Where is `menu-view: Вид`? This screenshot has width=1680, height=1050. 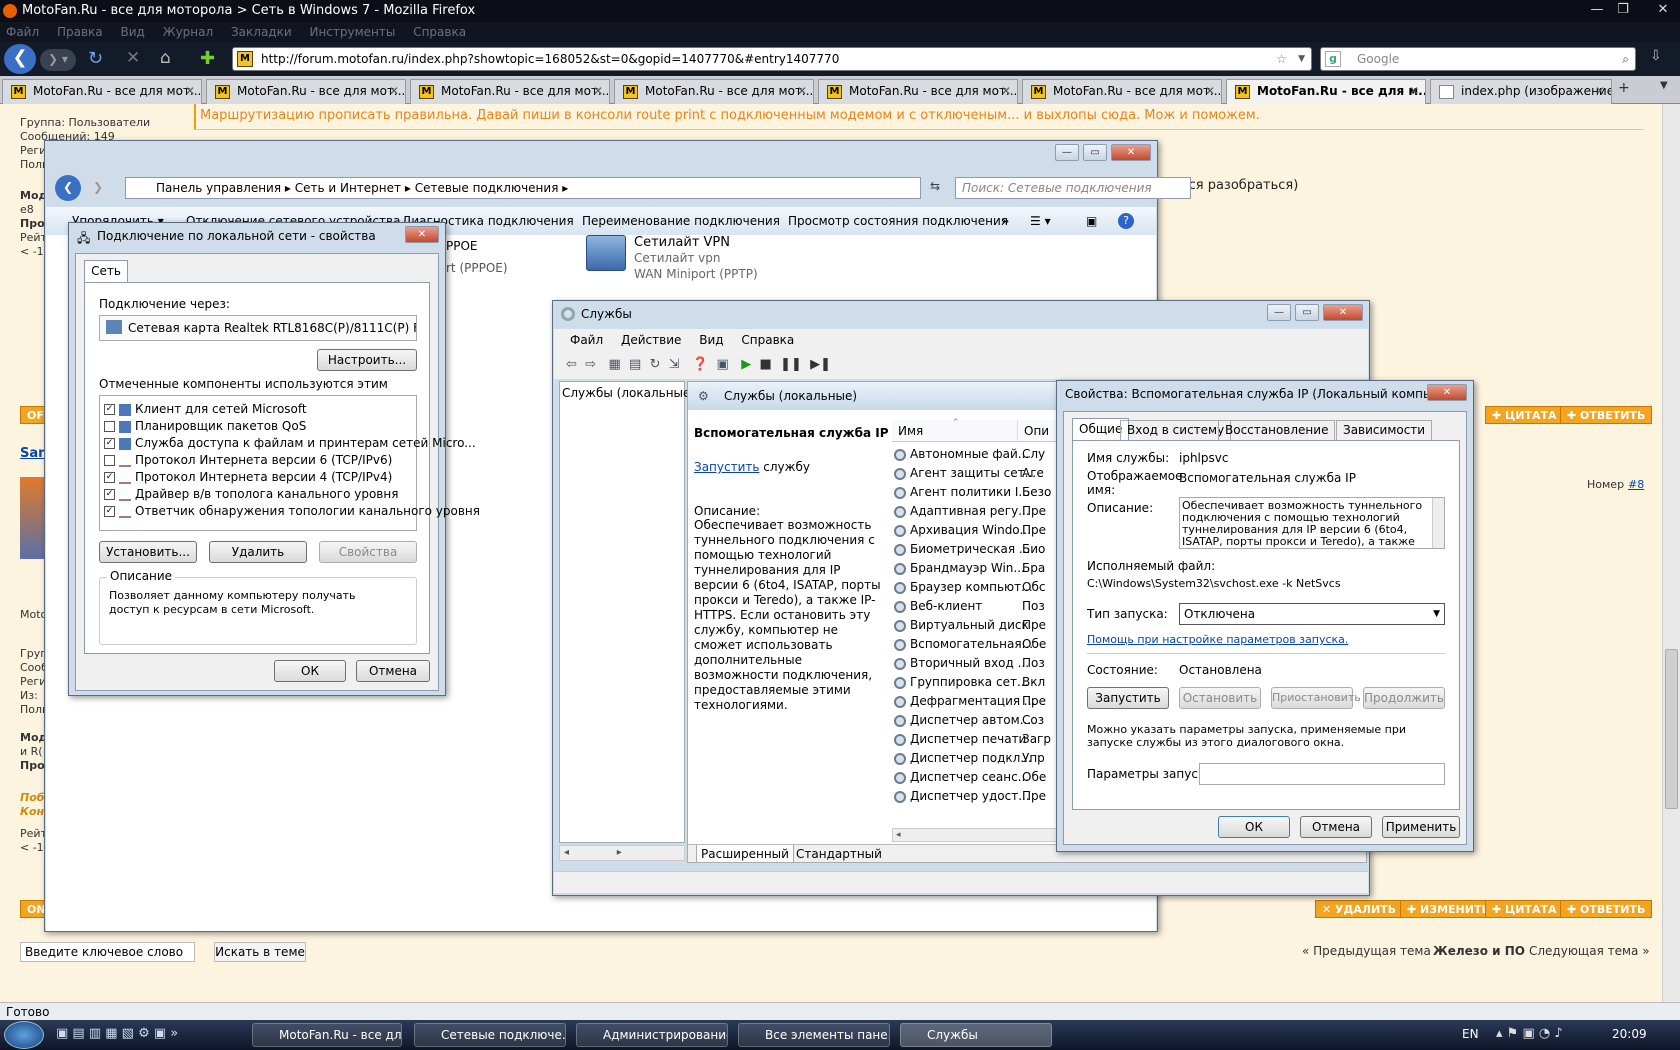
menu-view: Вид is located at coordinates (132, 32).